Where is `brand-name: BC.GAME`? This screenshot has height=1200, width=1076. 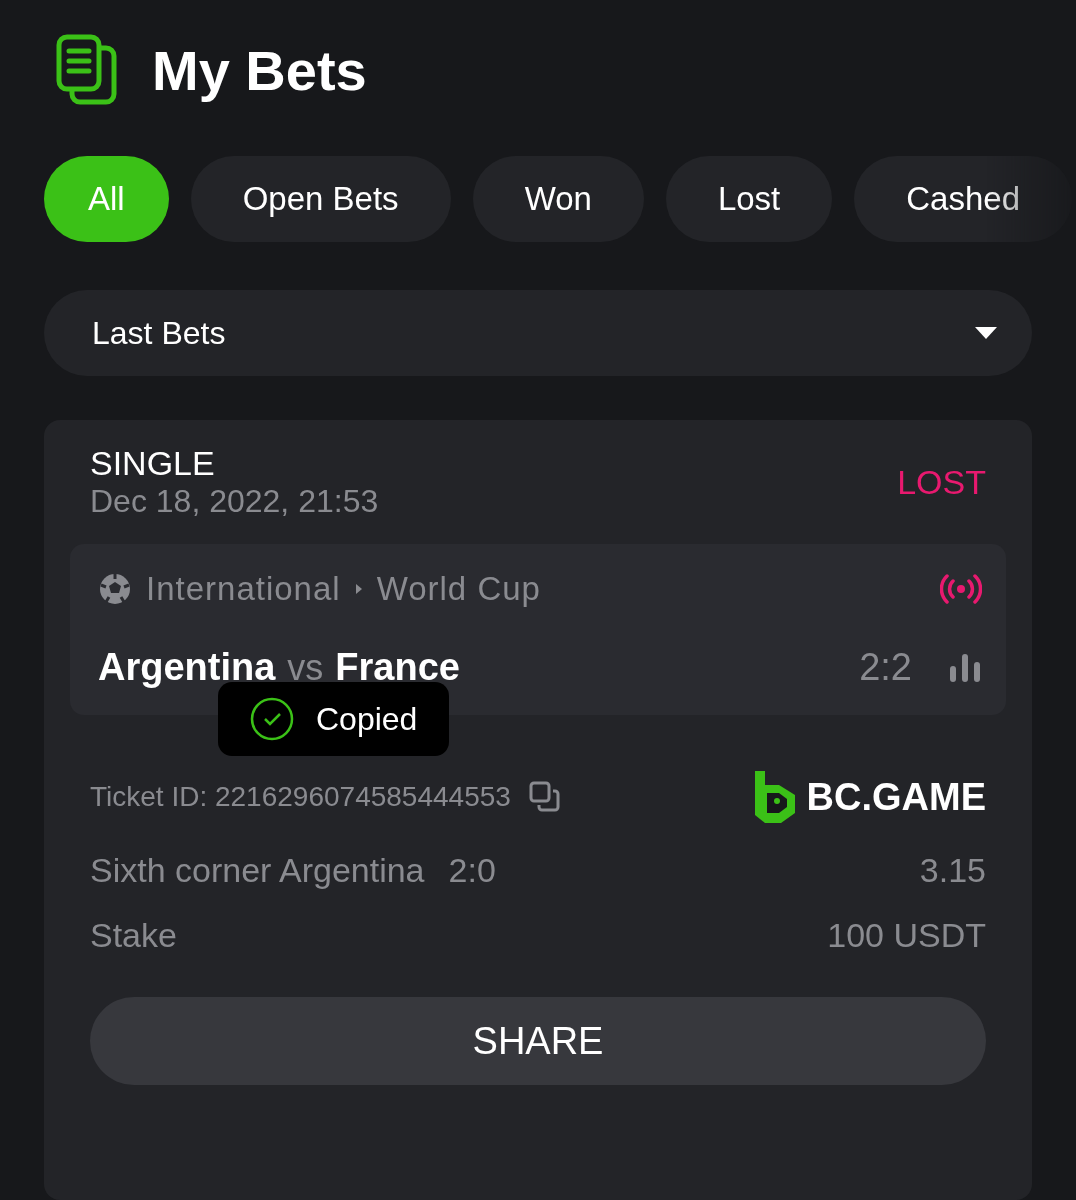 brand-name: BC.GAME is located at coordinates (896, 797).